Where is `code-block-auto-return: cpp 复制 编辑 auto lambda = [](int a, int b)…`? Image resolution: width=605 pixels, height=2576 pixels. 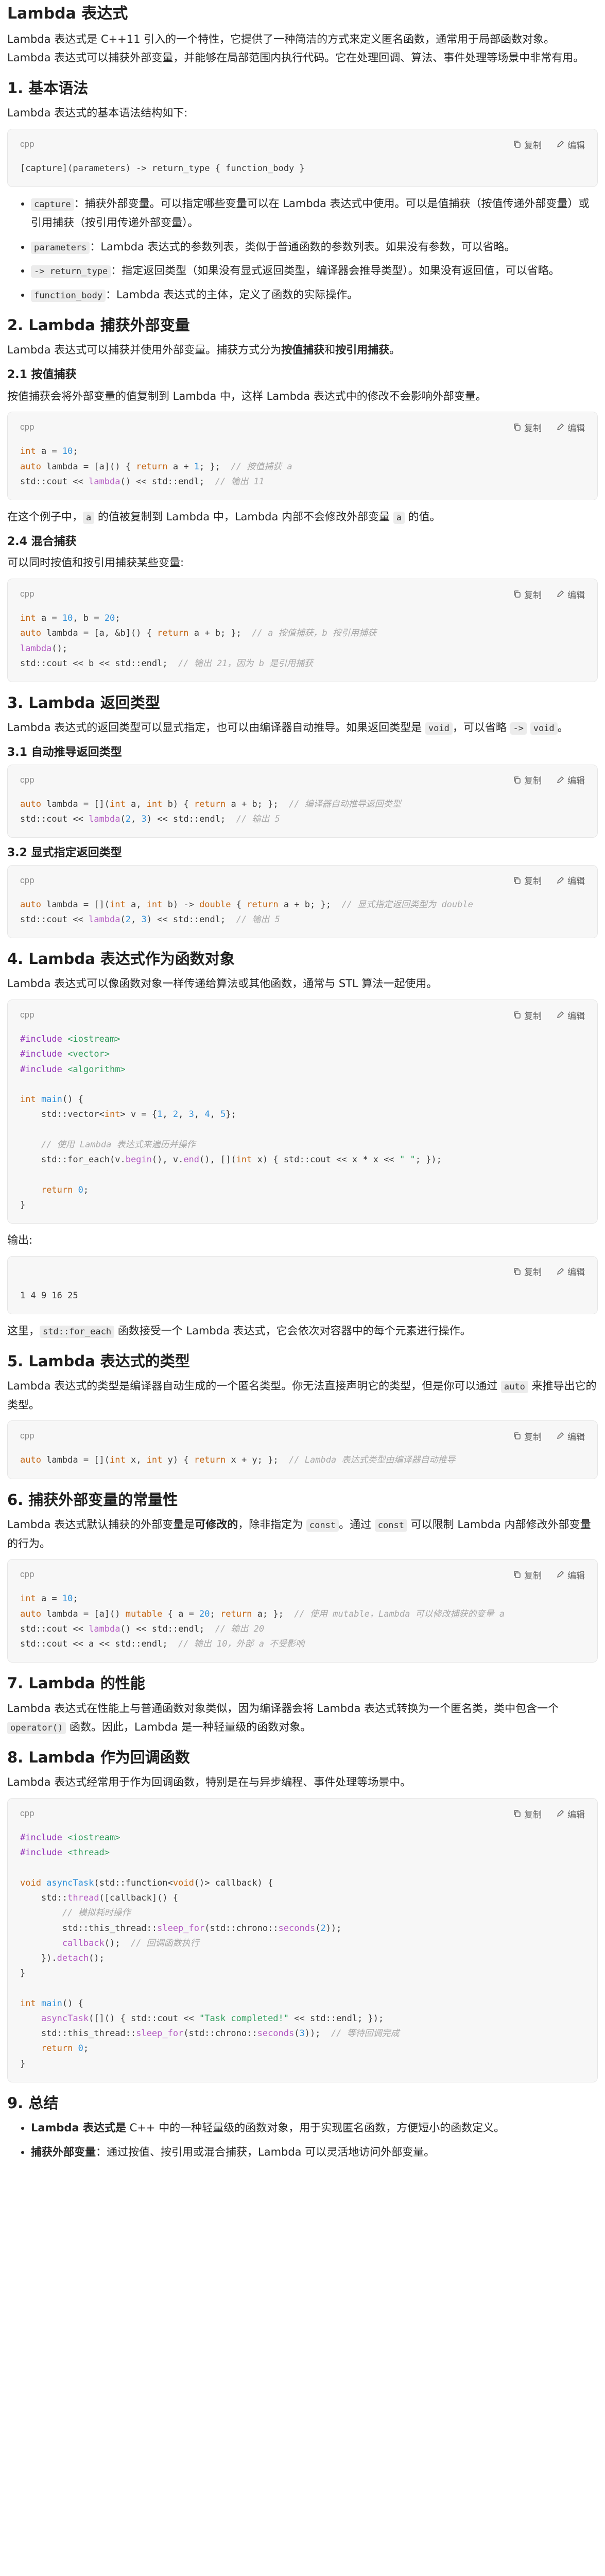 code-block-auto-return: cpp 复制 编辑 auto lambda = [](int a, int b)… is located at coordinates (302, 801).